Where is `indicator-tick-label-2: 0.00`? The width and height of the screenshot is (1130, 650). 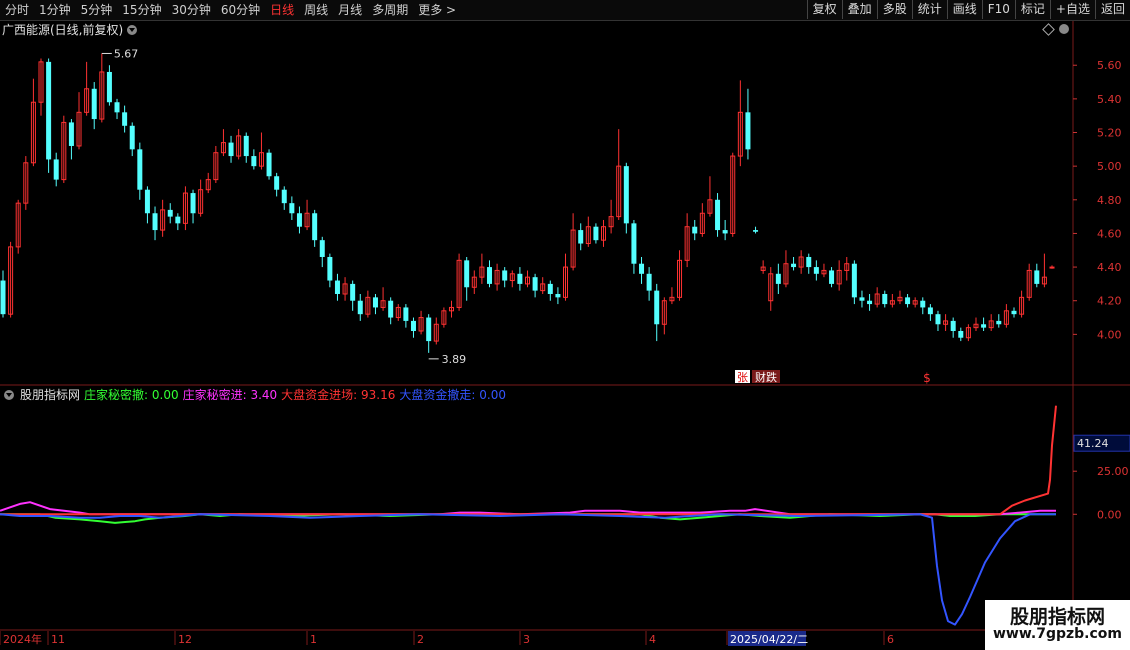
indicator-tick-label-2: 0.00 is located at coordinates (1109, 514).